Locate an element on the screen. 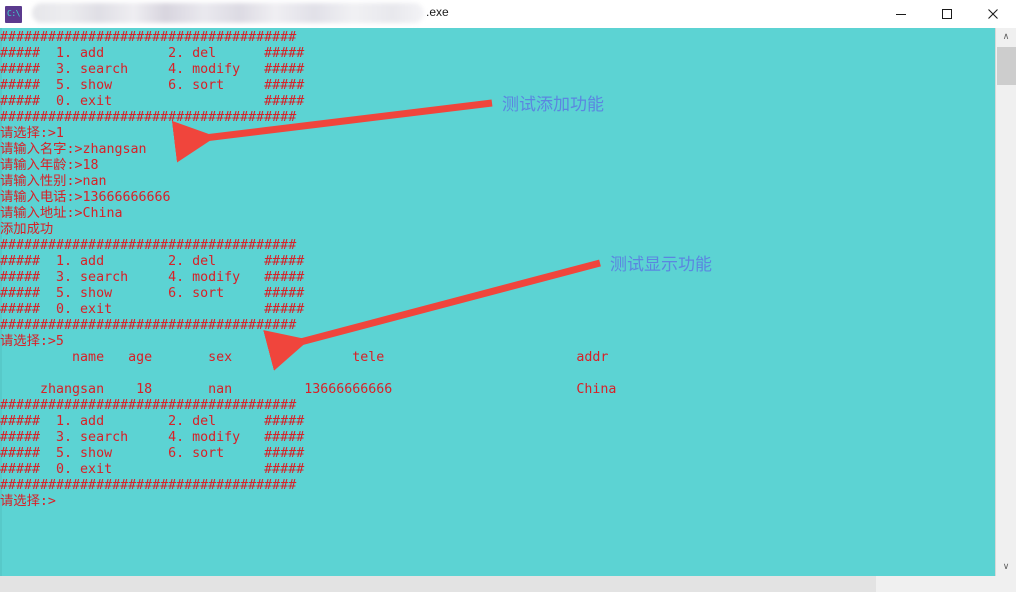 The height and width of the screenshot is (592, 1016). close-button is located at coordinates (993, 14).